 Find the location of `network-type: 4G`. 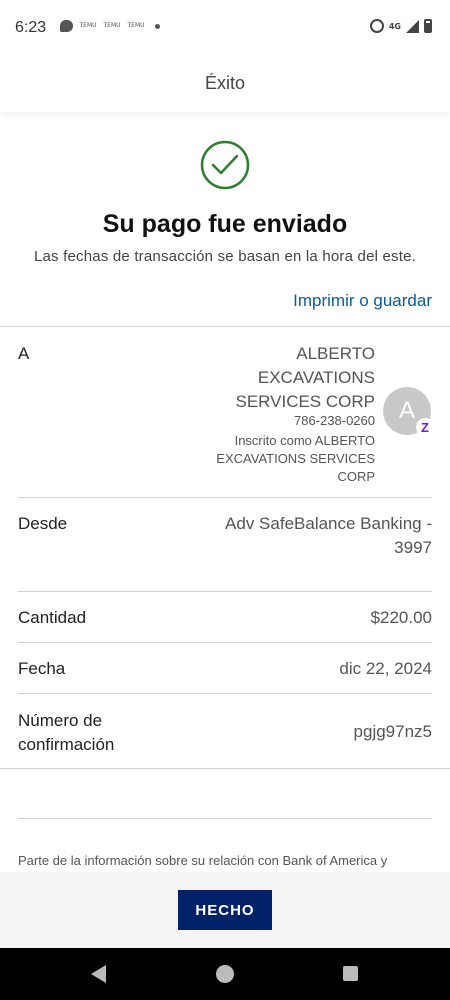

network-type: 4G is located at coordinates (394, 26).